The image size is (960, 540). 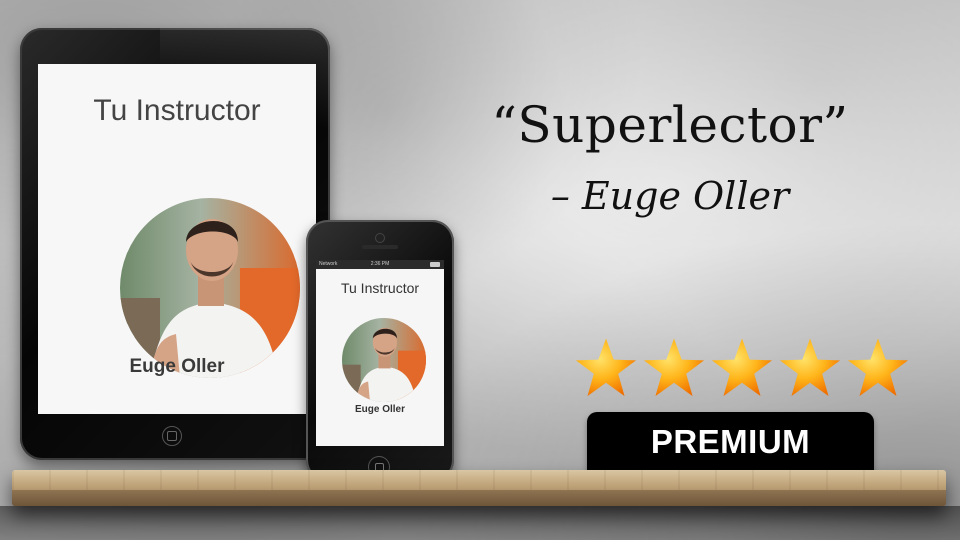 What do you see at coordinates (380, 238) in the screenshot?
I see `phone-camera` at bounding box center [380, 238].